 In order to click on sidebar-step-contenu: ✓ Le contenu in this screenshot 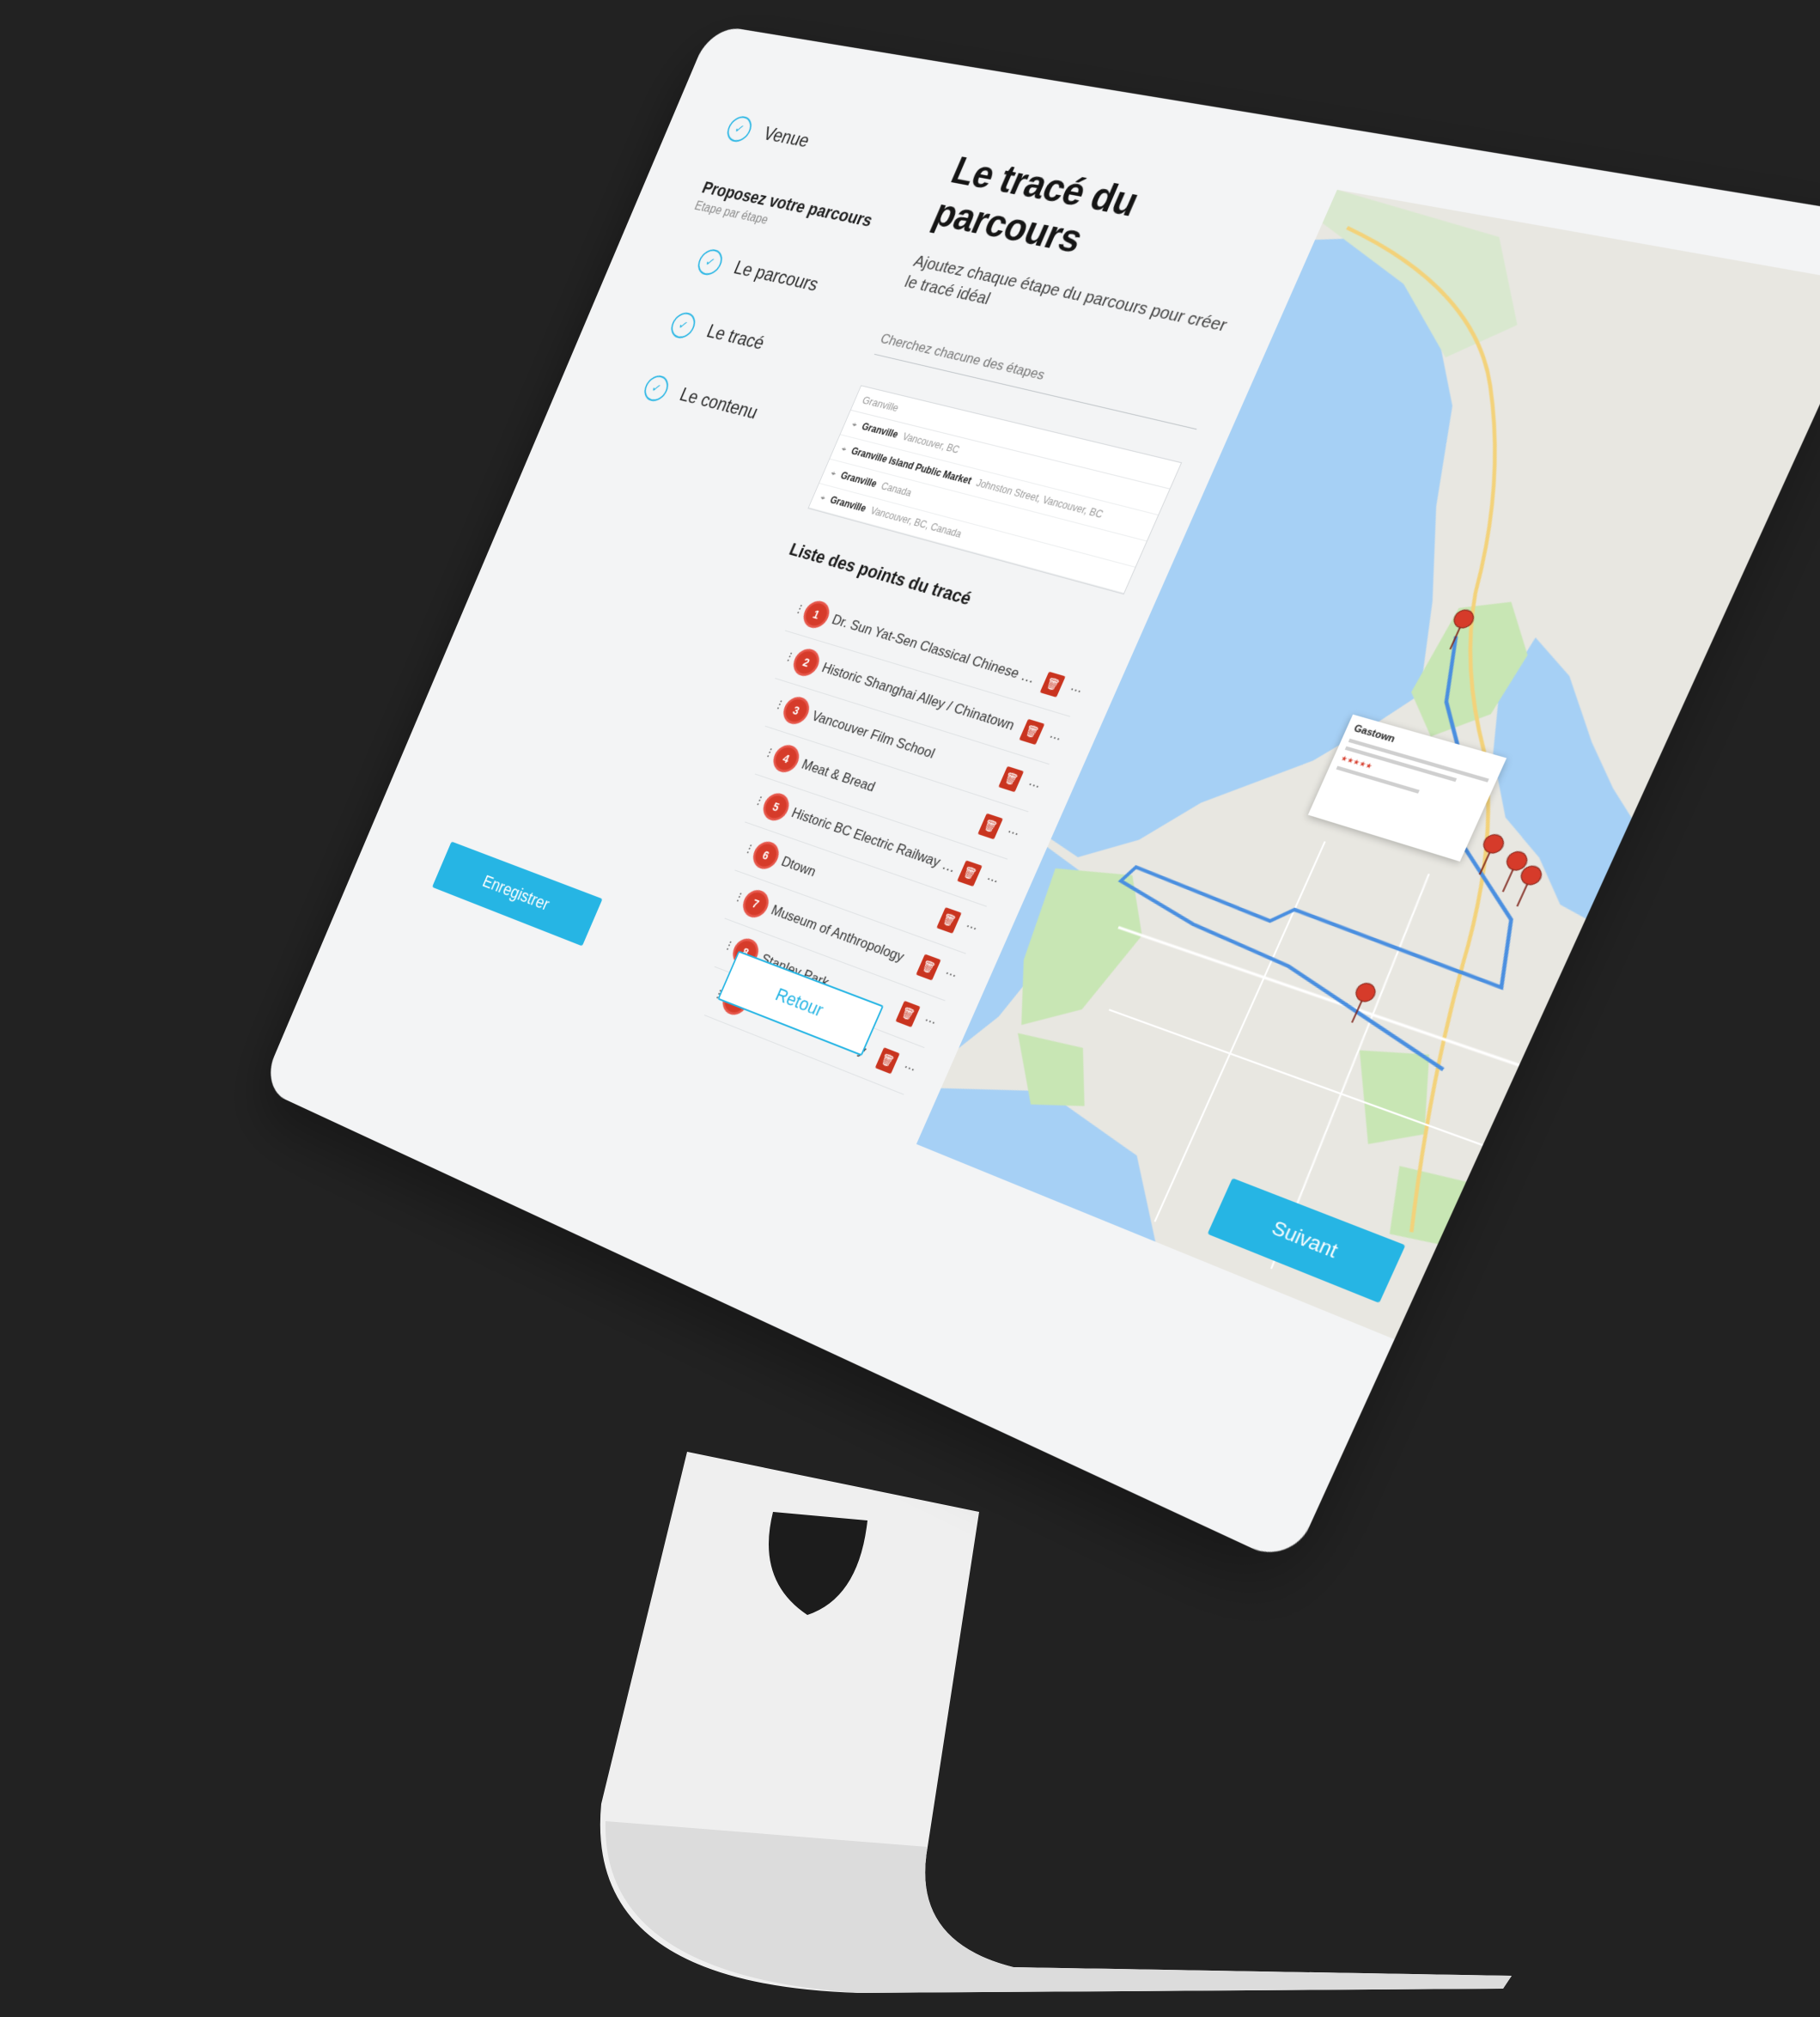, I will do `click(730, 408)`.